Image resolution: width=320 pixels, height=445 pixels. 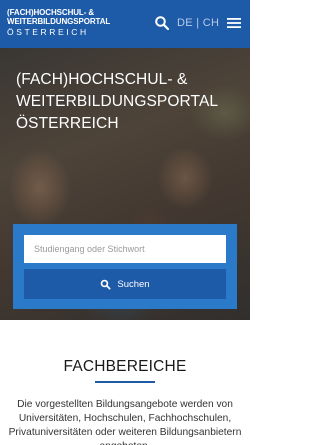 I want to click on search-input, so click(x=125, y=249).